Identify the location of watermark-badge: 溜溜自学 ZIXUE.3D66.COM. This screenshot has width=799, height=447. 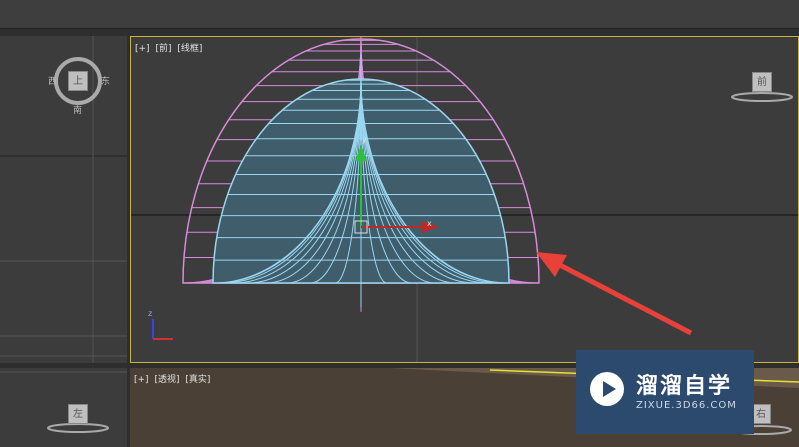
(665, 392).